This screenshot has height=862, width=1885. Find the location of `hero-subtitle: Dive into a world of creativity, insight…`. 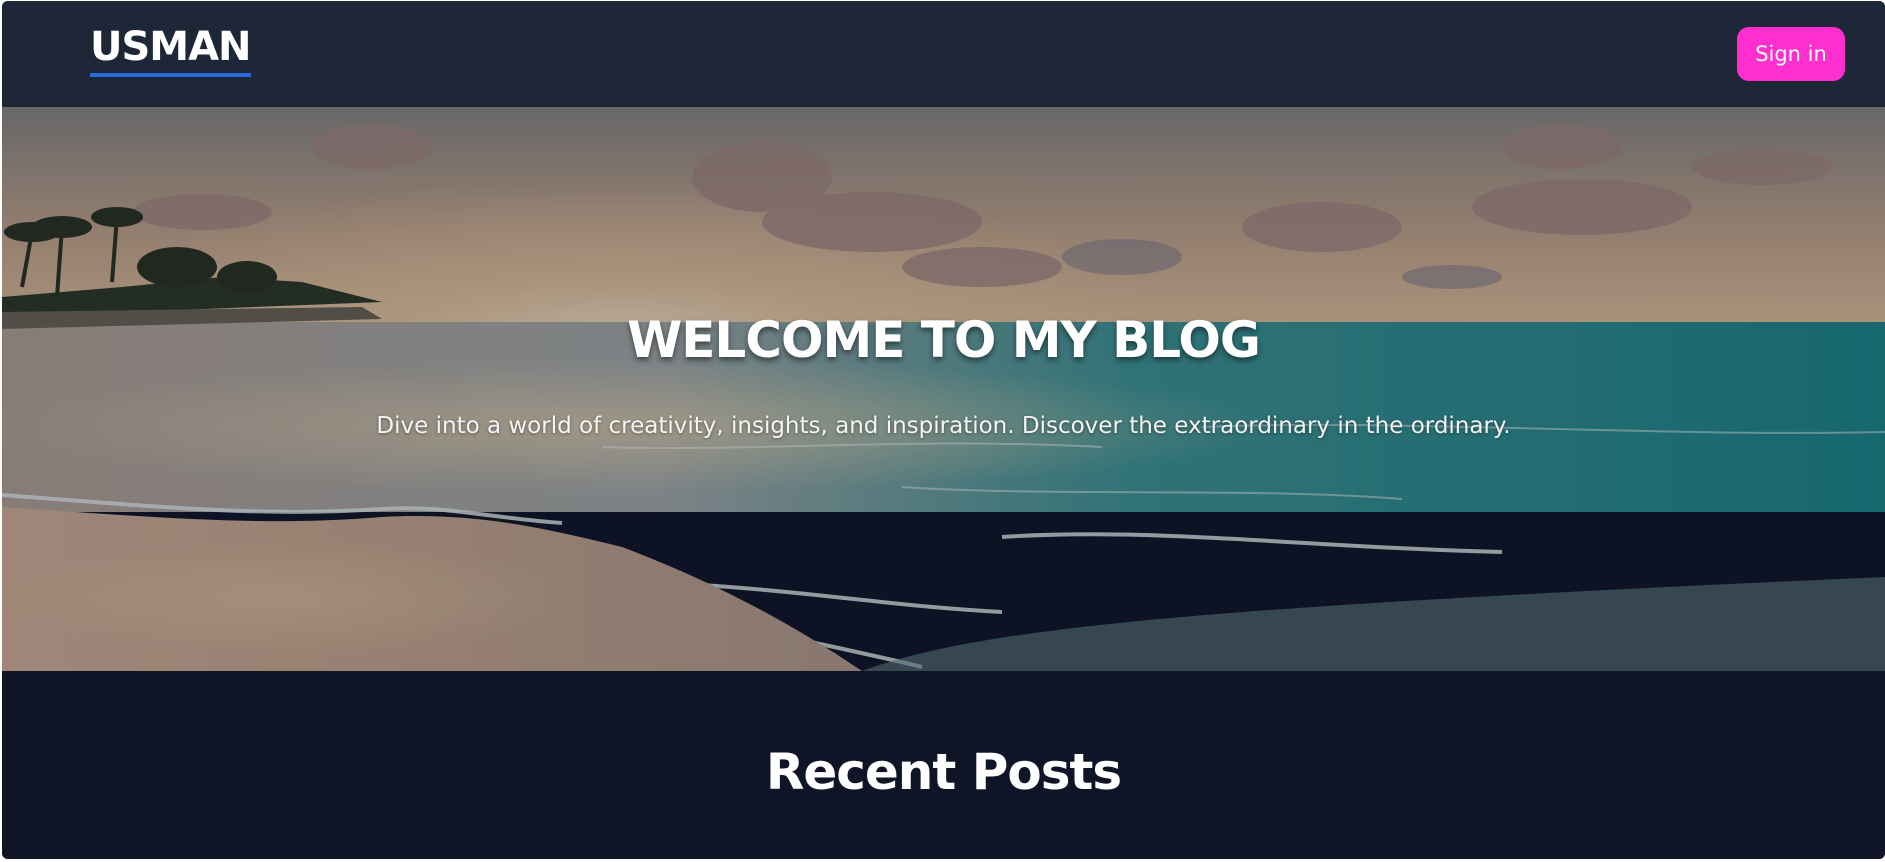

hero-subtitle: Dive into a world of creativity, insight… is located at coordinates (943, 426).